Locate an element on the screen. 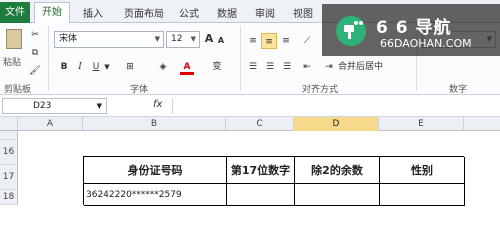 This screenshot has height=240, width=500. column-header-e: E is located at coordinates (421, 124).